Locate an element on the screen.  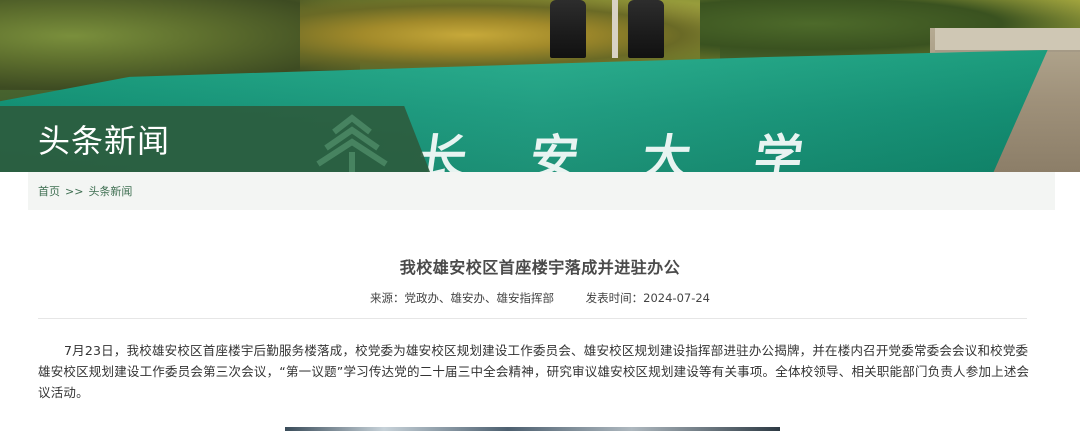
article-source: 来源：党政办、雄安办、雄安指挥部 is located at coordinates (462, 298).